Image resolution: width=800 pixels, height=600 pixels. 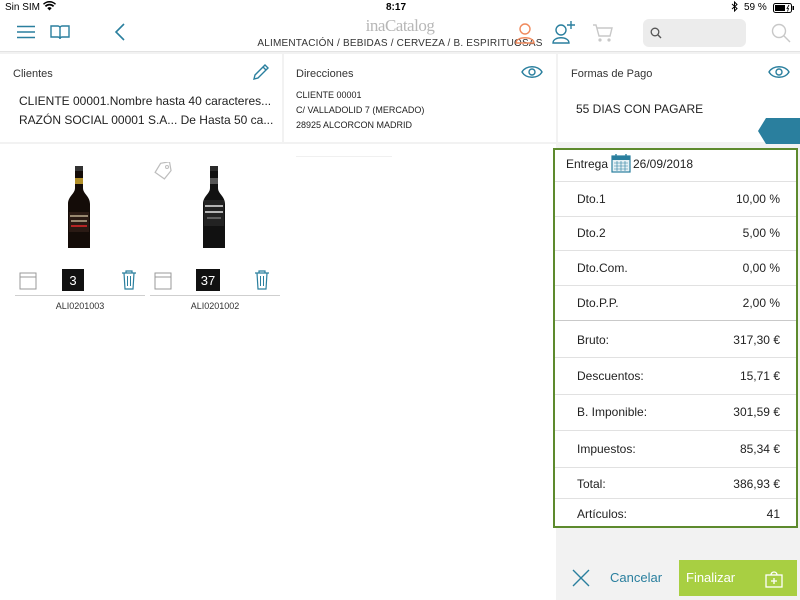 I want to click on quantity-row: 37, so click(x=215, y=282).